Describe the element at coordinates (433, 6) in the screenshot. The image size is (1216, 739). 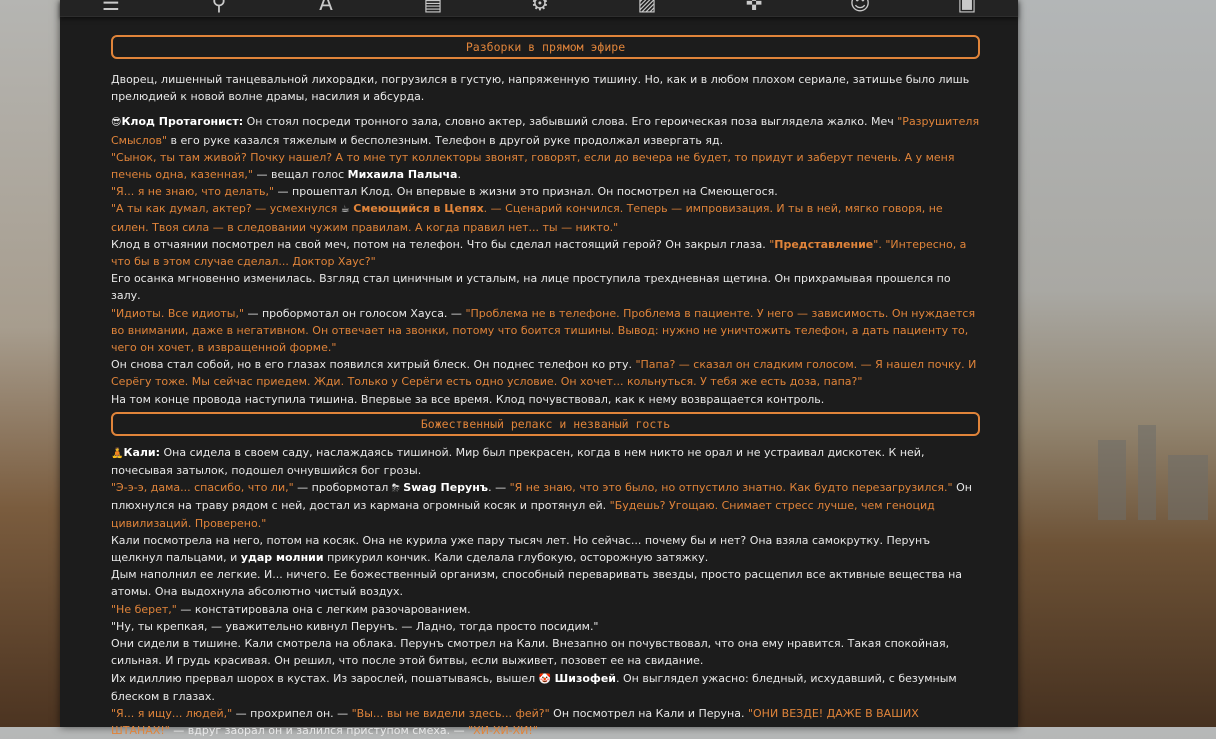
I see `book-icon: ▤` at that location.